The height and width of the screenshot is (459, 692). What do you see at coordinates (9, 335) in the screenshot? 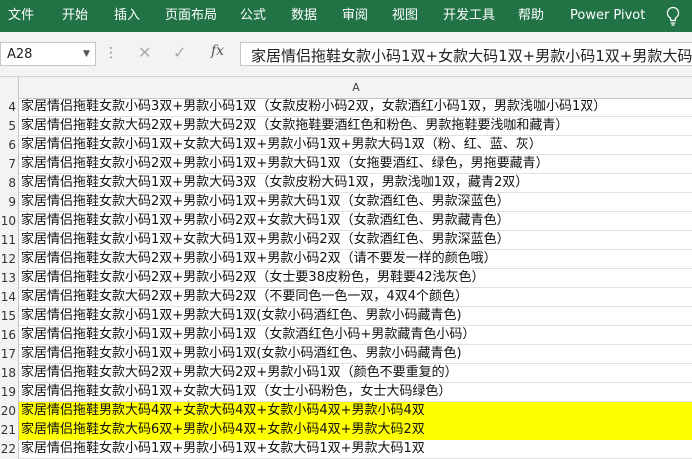
I see `row-header: 16` at bounding box center [9, 335].